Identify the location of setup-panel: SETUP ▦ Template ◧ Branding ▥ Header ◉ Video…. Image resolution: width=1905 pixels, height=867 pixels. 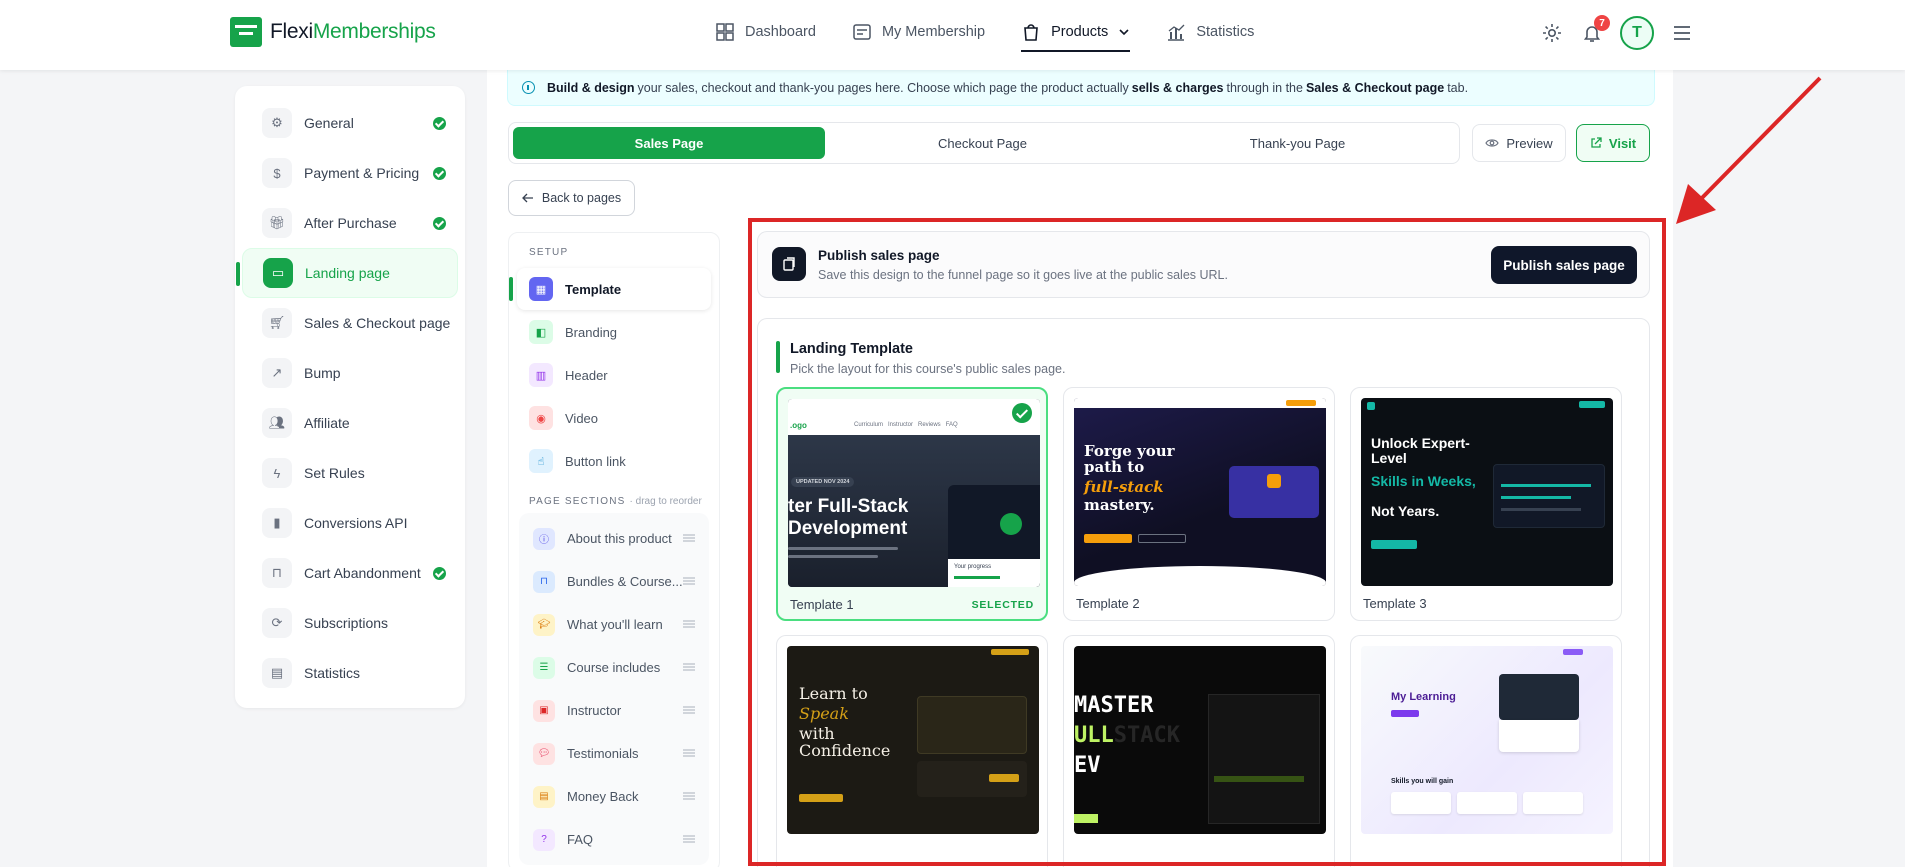
(614, 549).